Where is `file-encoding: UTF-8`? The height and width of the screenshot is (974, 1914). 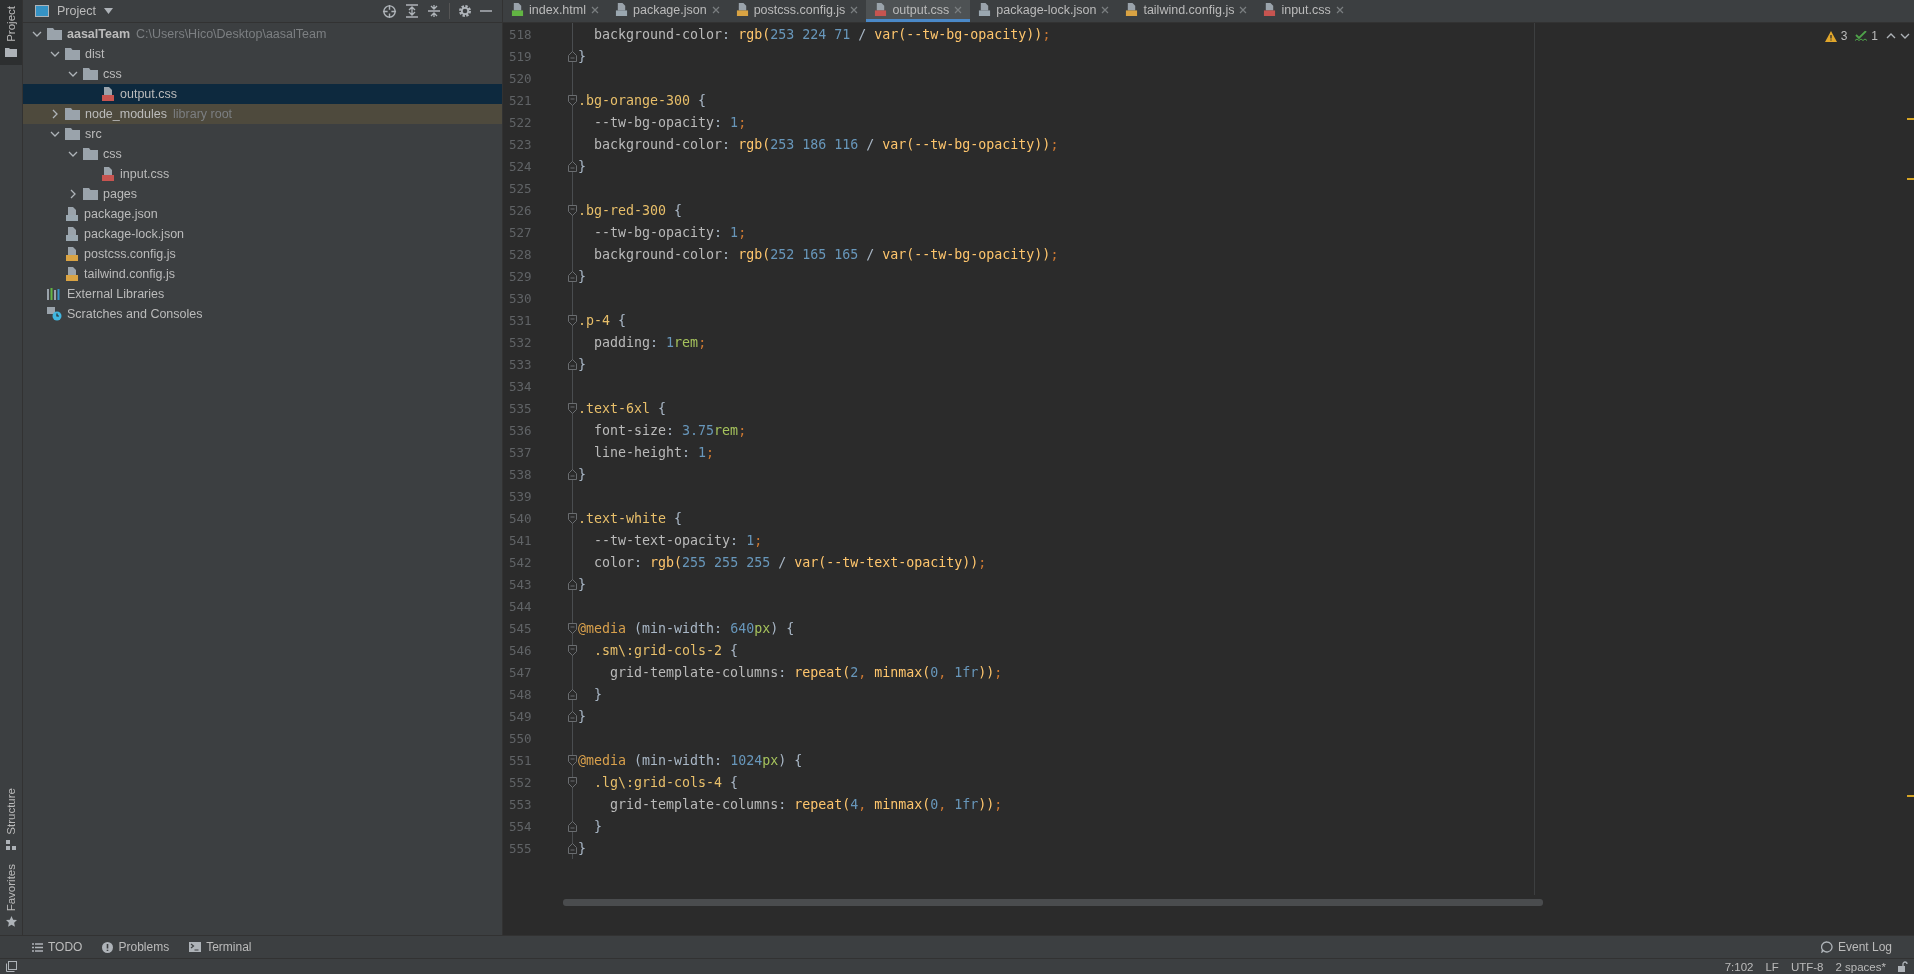 file-encoding: UTF-8 is located at coordinates (1807, 966).